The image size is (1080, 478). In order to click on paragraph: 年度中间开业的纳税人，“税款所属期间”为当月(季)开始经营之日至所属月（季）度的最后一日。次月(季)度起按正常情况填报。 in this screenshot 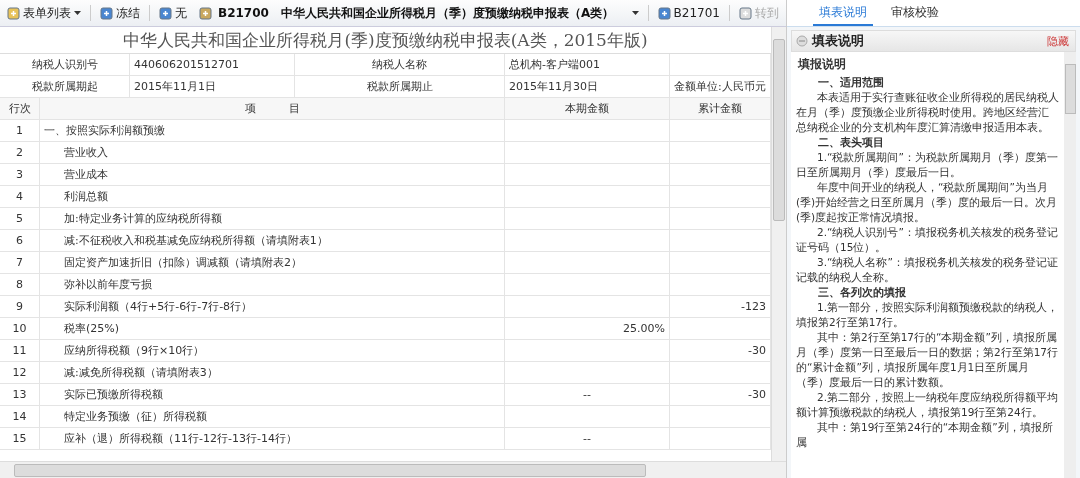, I will do `click(927, 202)`.